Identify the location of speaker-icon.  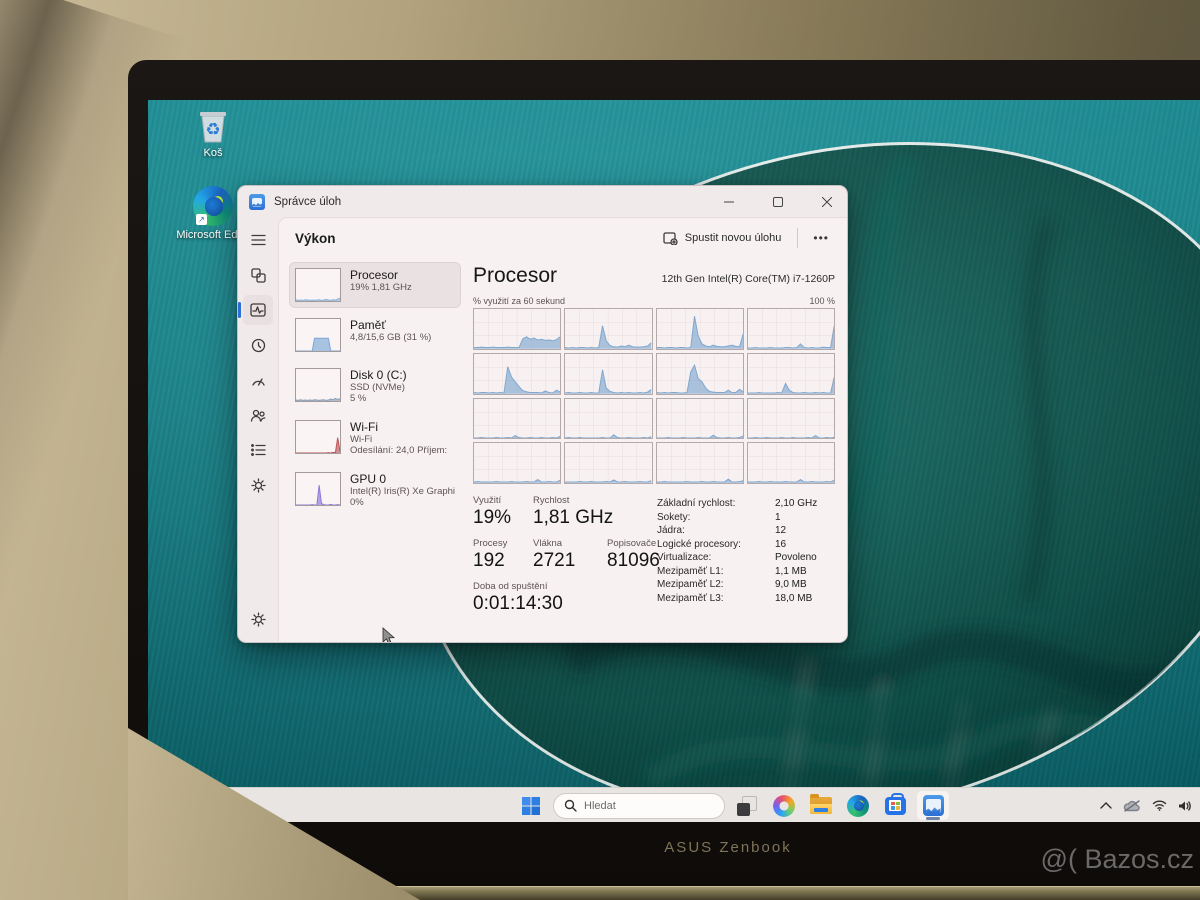
(1185, 806).